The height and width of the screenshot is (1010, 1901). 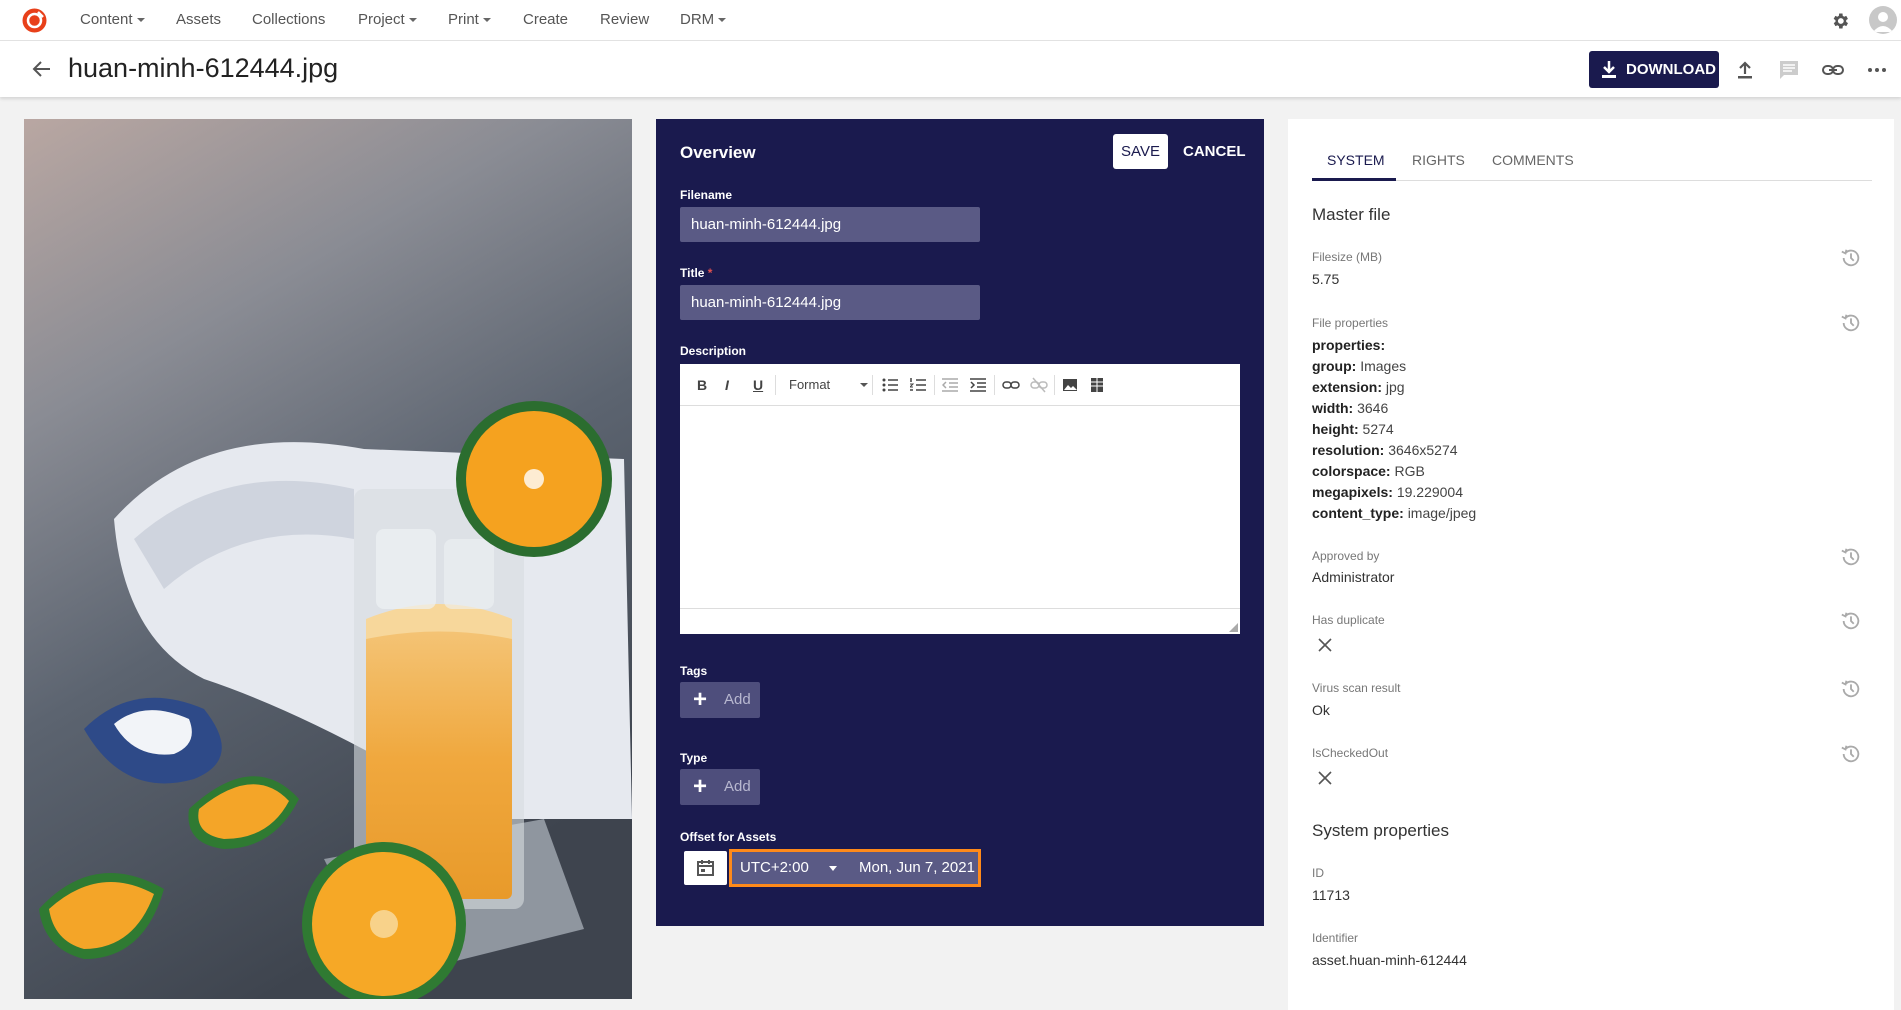 What do you see at coordinates (1840, 21) in the screenshot?
I see `gear-icon` at bounding box center [1840, 21].